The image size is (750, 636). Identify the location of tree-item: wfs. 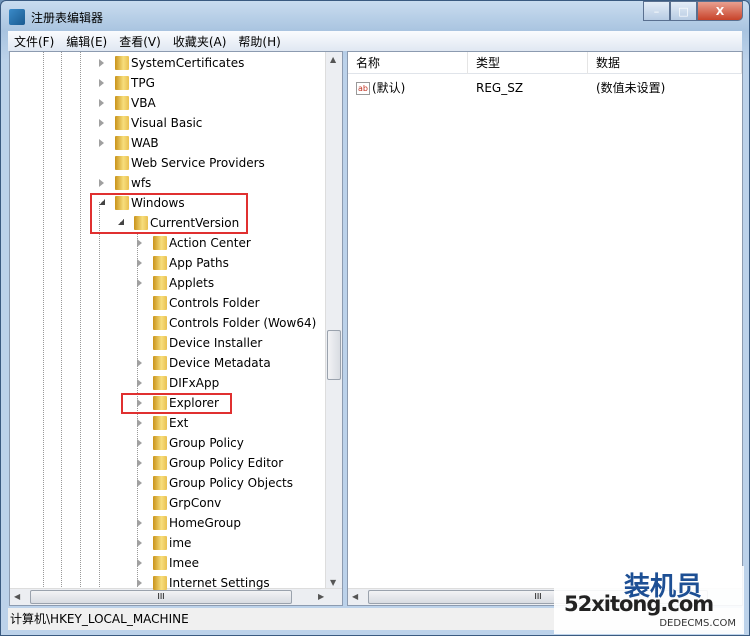
(167, 183).